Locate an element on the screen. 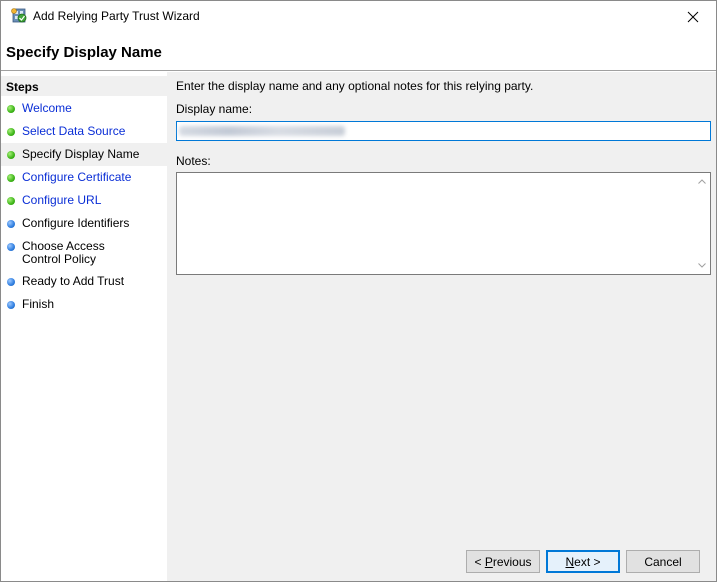 The image size is (717, 582). step-label: Welcome is located at coordinates (47, 108).